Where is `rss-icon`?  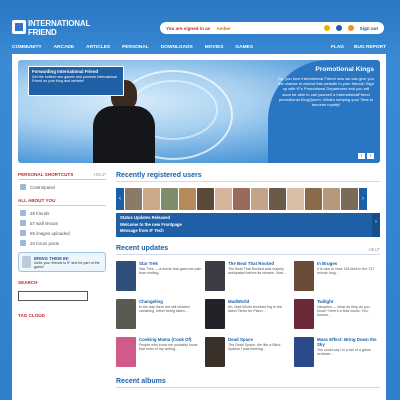 rss-icon is located at coordinates (350, 28).